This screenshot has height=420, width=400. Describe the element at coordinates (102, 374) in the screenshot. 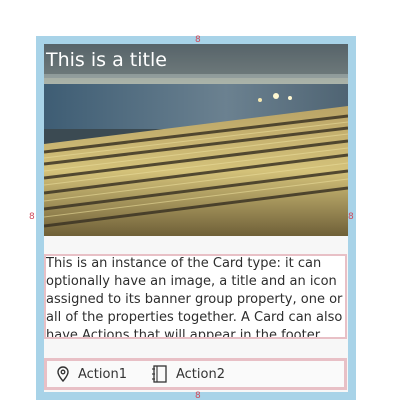

I see `action1-label: Action1` at that location.